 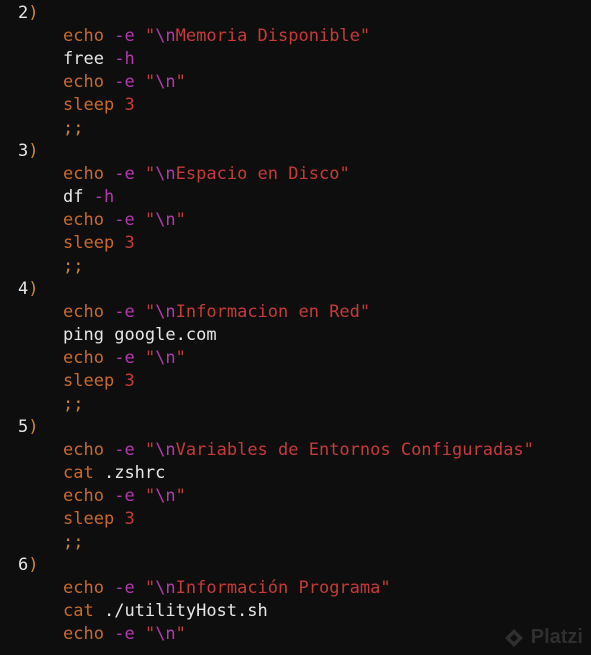 What do you see at coordinates (304, 197) in the screenshot?
I see `command-line: df -h` at bounding box center [304, 197].